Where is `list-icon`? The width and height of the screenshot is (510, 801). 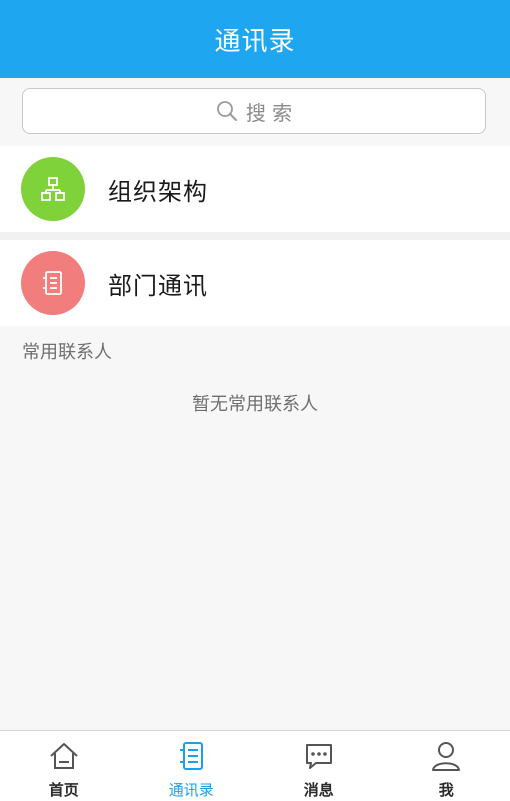 list-icon is located at coordinates (53, 283).